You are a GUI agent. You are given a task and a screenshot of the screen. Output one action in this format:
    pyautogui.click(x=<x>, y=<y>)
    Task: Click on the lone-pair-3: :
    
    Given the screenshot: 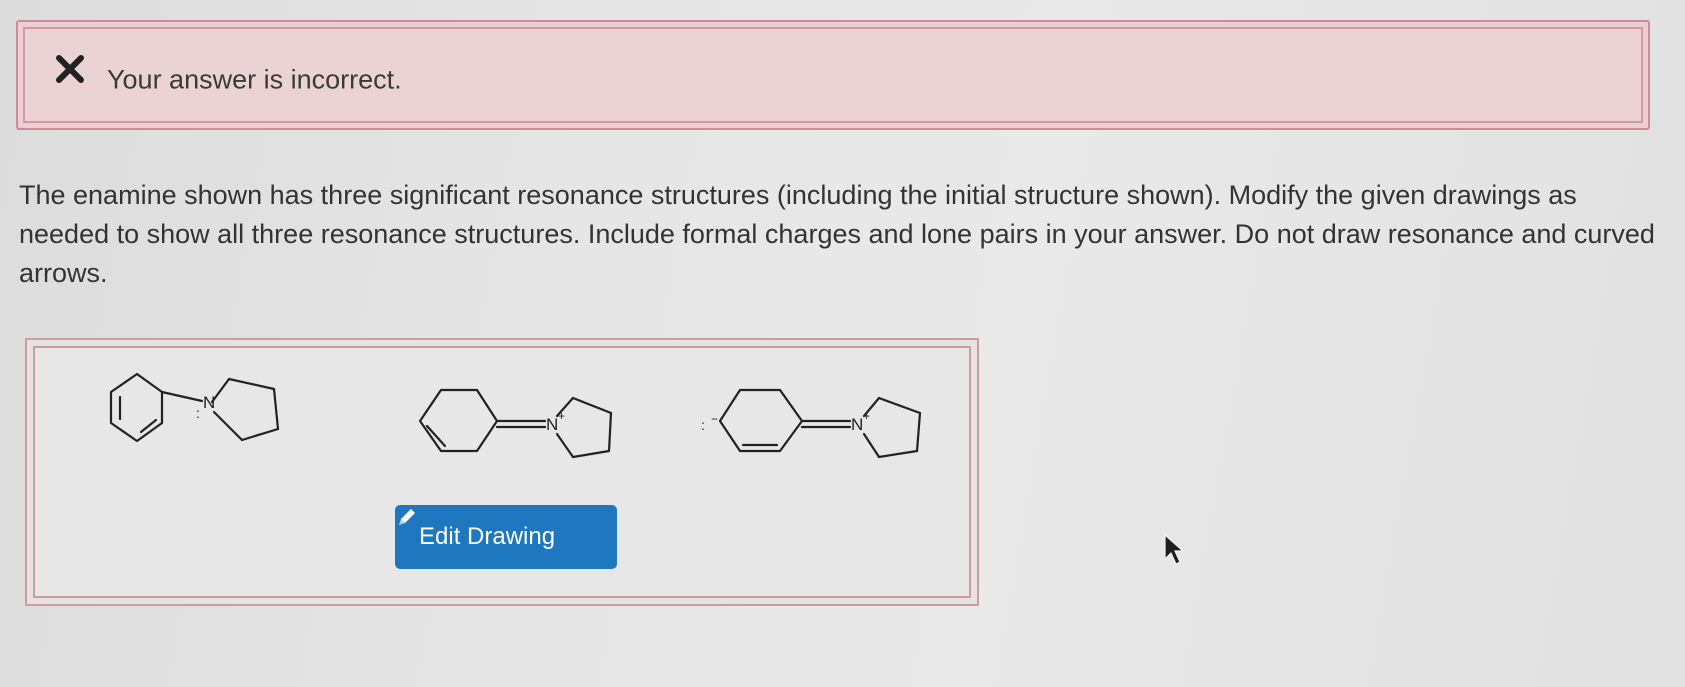 What is the action you would take?
    pyautogui.click(x=703, y=425)
    